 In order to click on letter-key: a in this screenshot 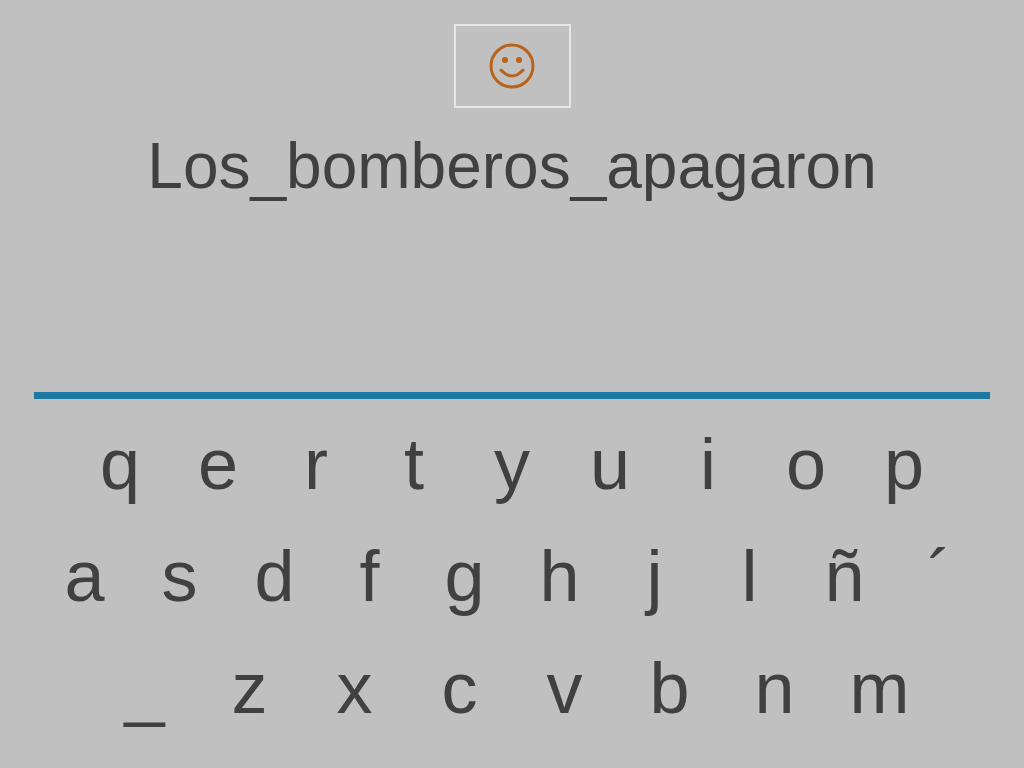, I will do `click(84, 576)`.